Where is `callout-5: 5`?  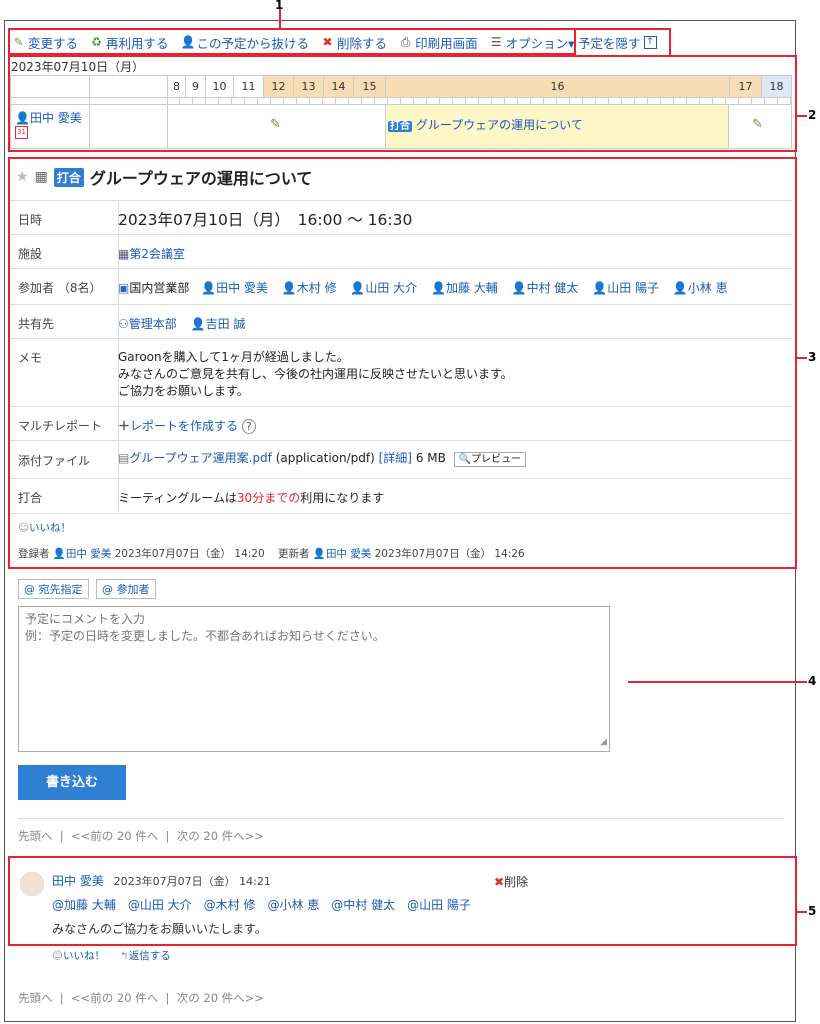
callout-5: 5 is located at coordinates (812, 911).